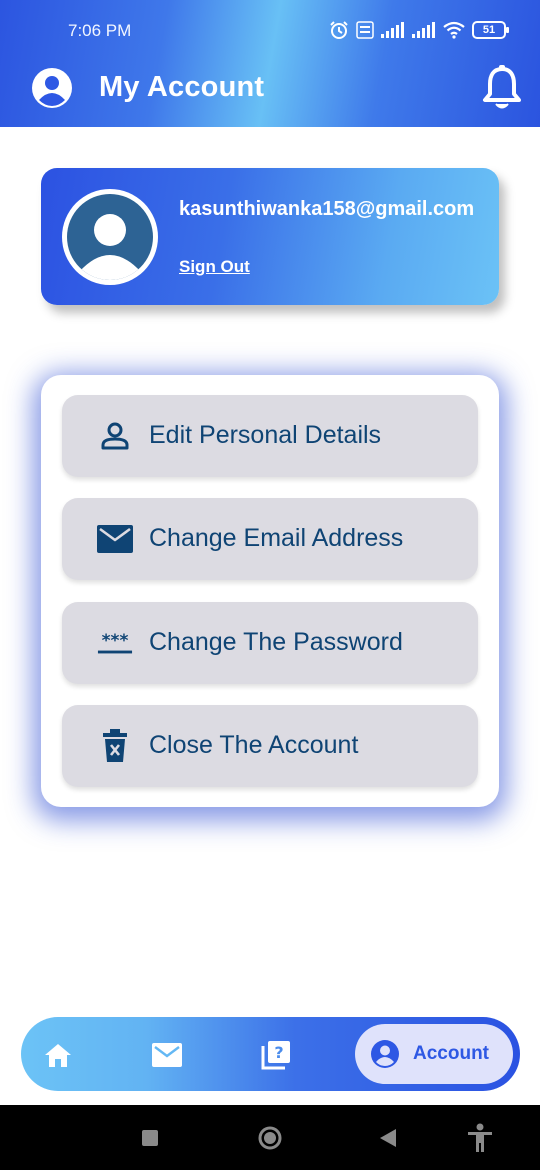 The height and width of the screenshot is (1170, 540). I want to click on recents-square-icon, so click(150, 1138).